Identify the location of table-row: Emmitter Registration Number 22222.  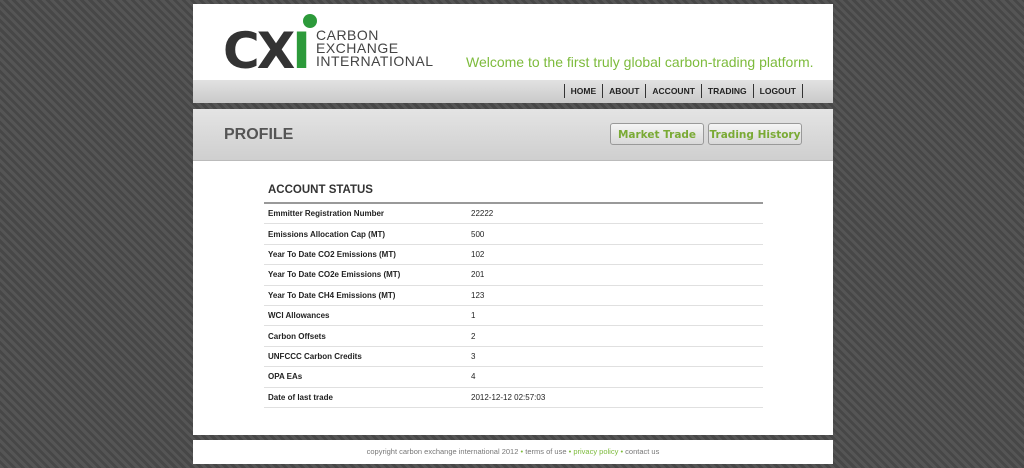
(513, 214).